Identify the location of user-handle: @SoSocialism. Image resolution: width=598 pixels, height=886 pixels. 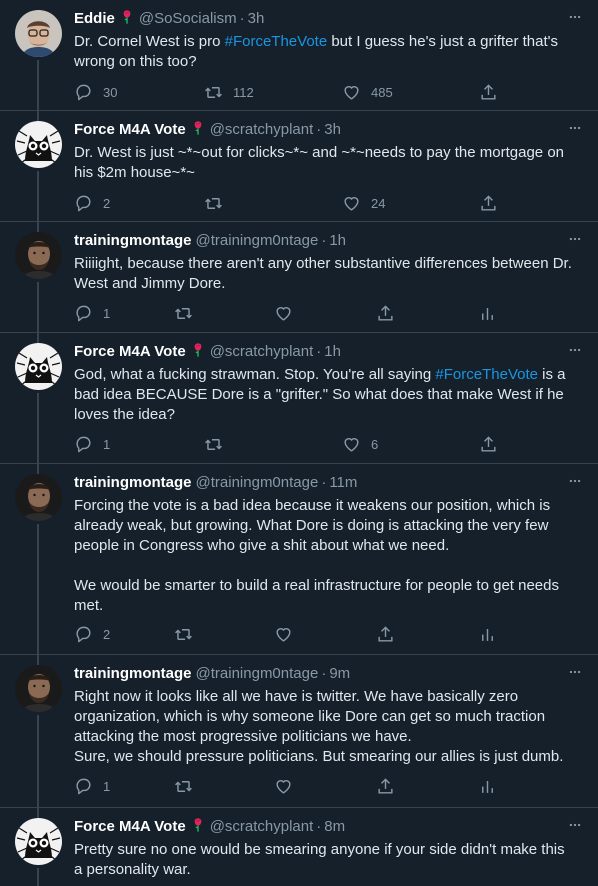
(188, 18).